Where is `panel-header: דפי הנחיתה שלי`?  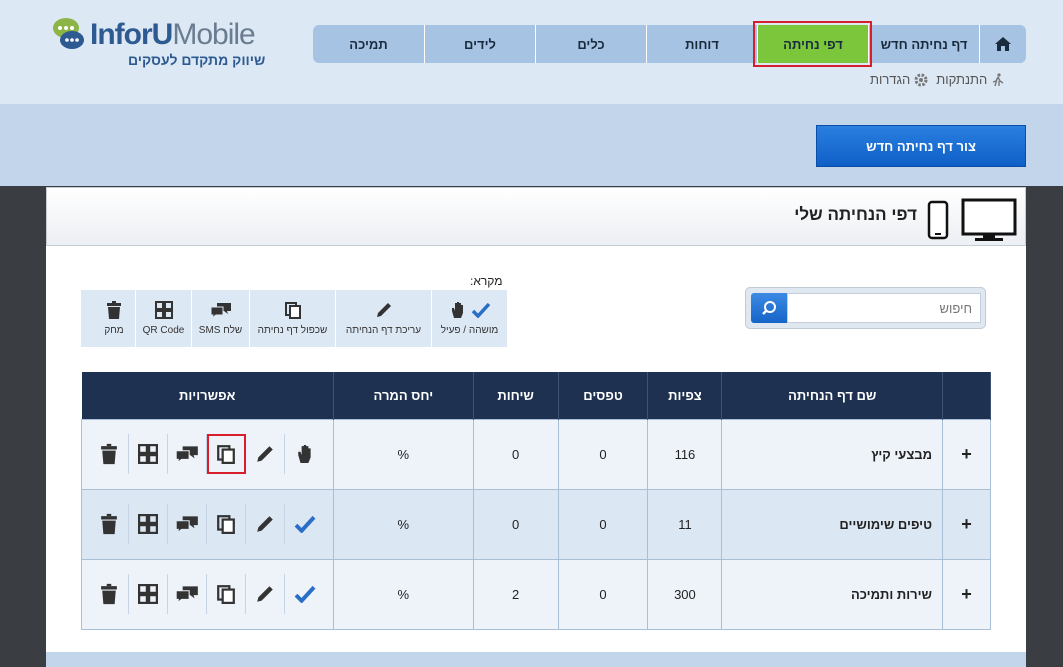
panel-header: דפי הנחיתה שלי is located at coordinates (536, 216).